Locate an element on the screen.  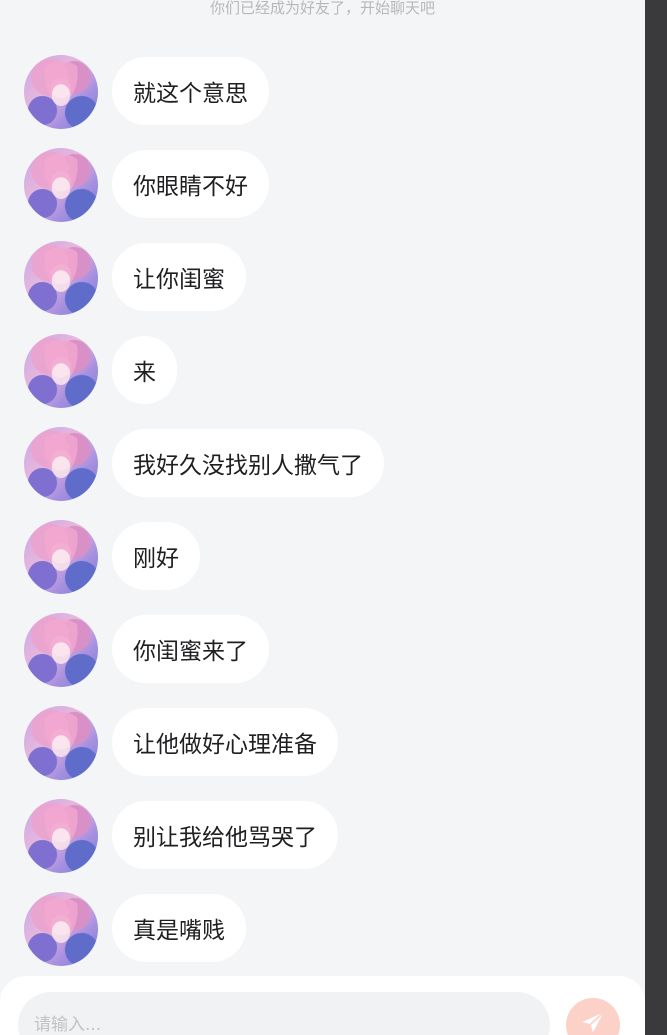
message-bubble: 就这个意思 is located at coordinates (190, 91).